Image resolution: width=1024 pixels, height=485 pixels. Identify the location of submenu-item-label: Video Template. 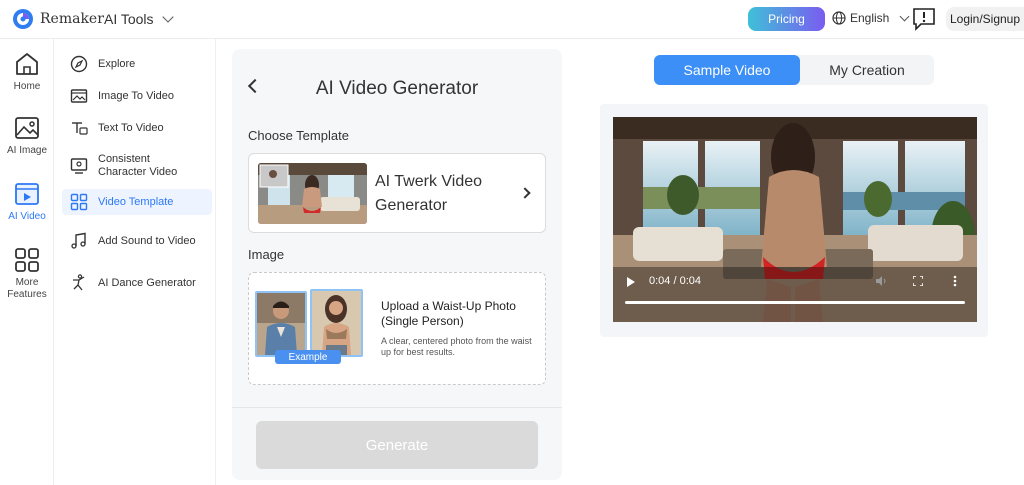
(136, 201).